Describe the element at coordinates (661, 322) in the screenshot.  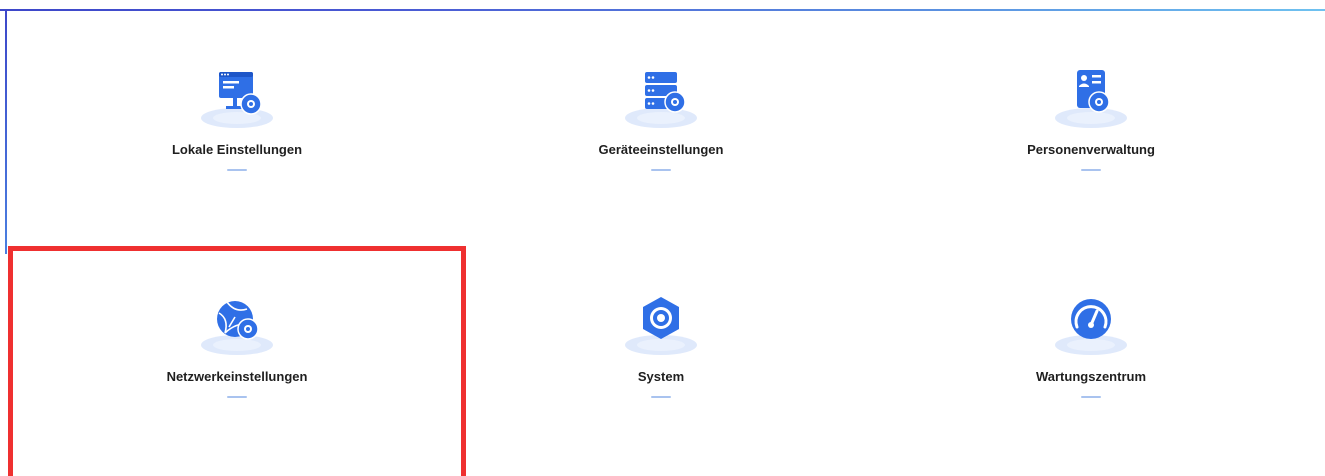
I see `hexagon-gear-icon` at that location.